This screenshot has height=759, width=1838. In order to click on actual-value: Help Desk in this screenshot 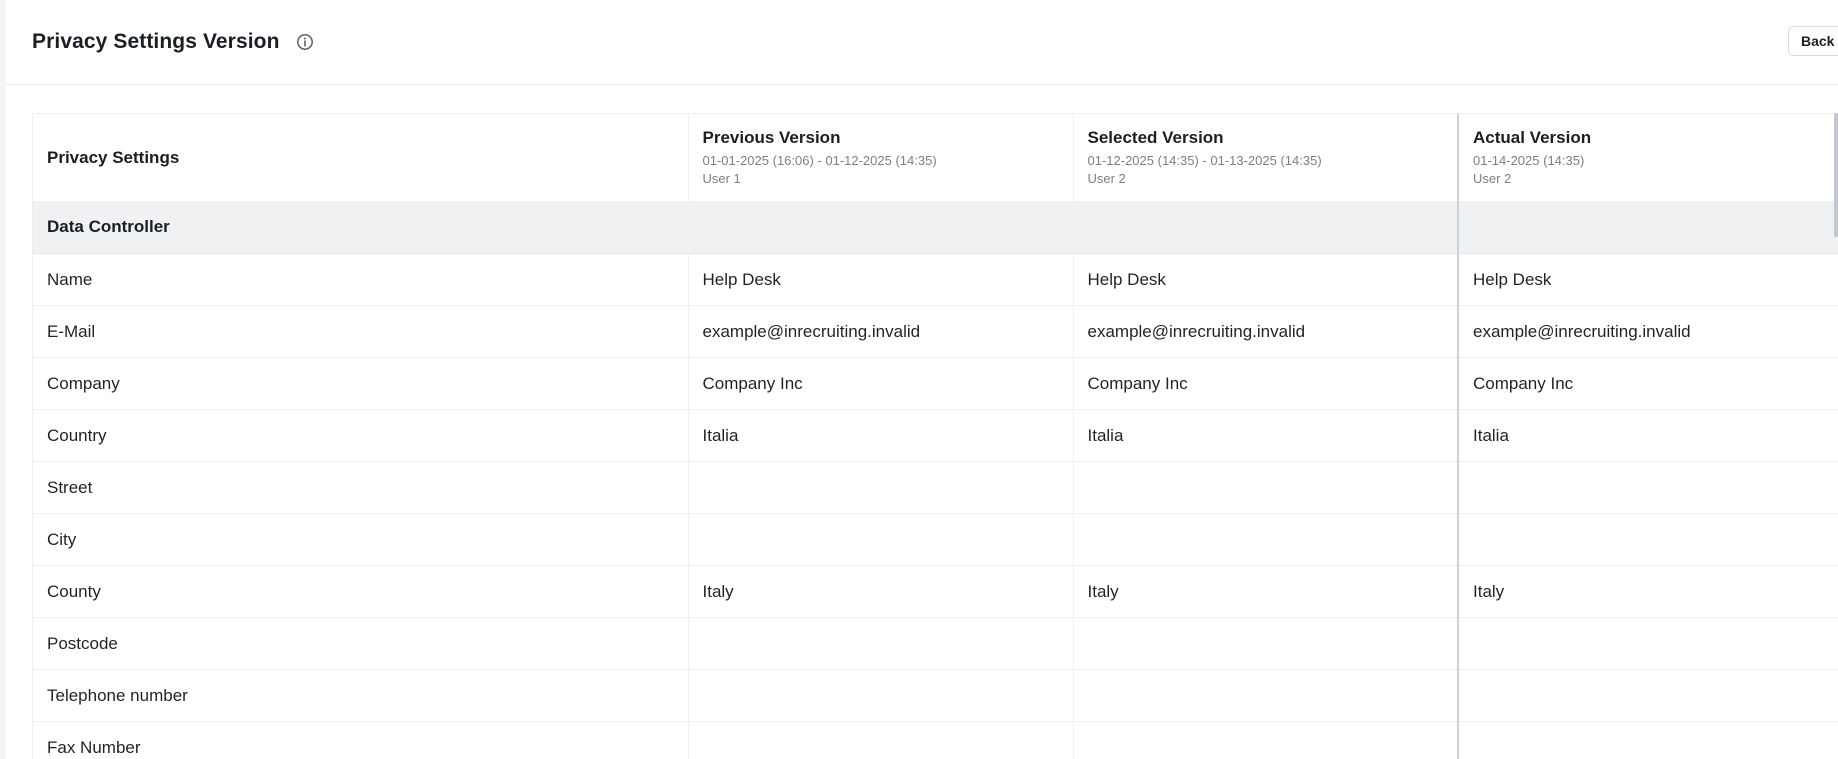, I will do `click(1647, 279)`.